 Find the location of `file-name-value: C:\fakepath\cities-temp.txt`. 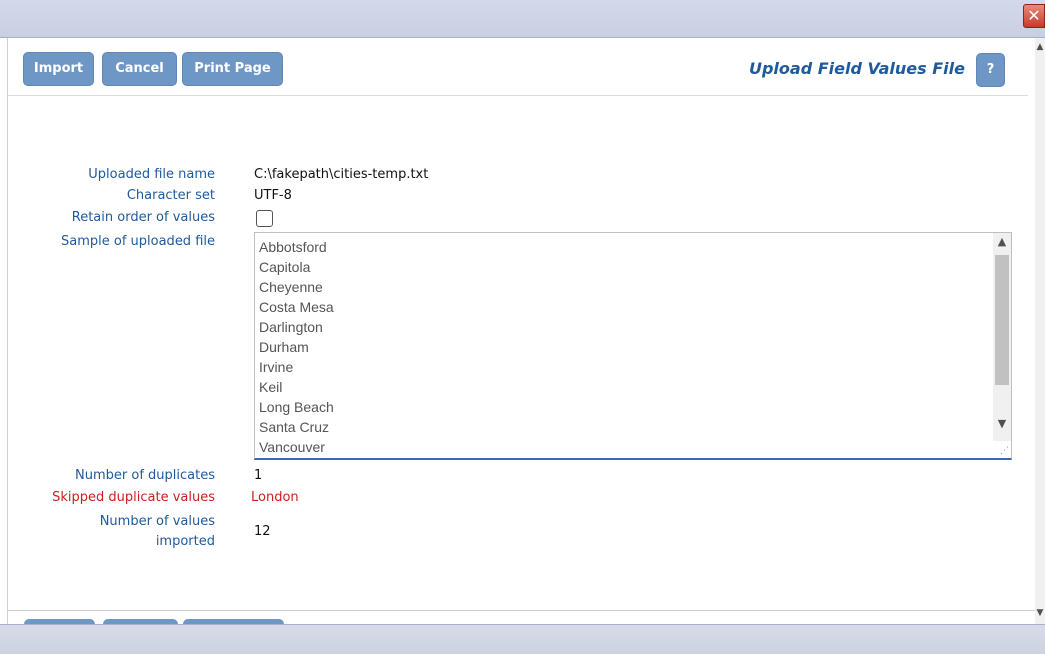

file-name-value: C:\fakepath\cities-temp.txt is located at coordinates (341, 174).